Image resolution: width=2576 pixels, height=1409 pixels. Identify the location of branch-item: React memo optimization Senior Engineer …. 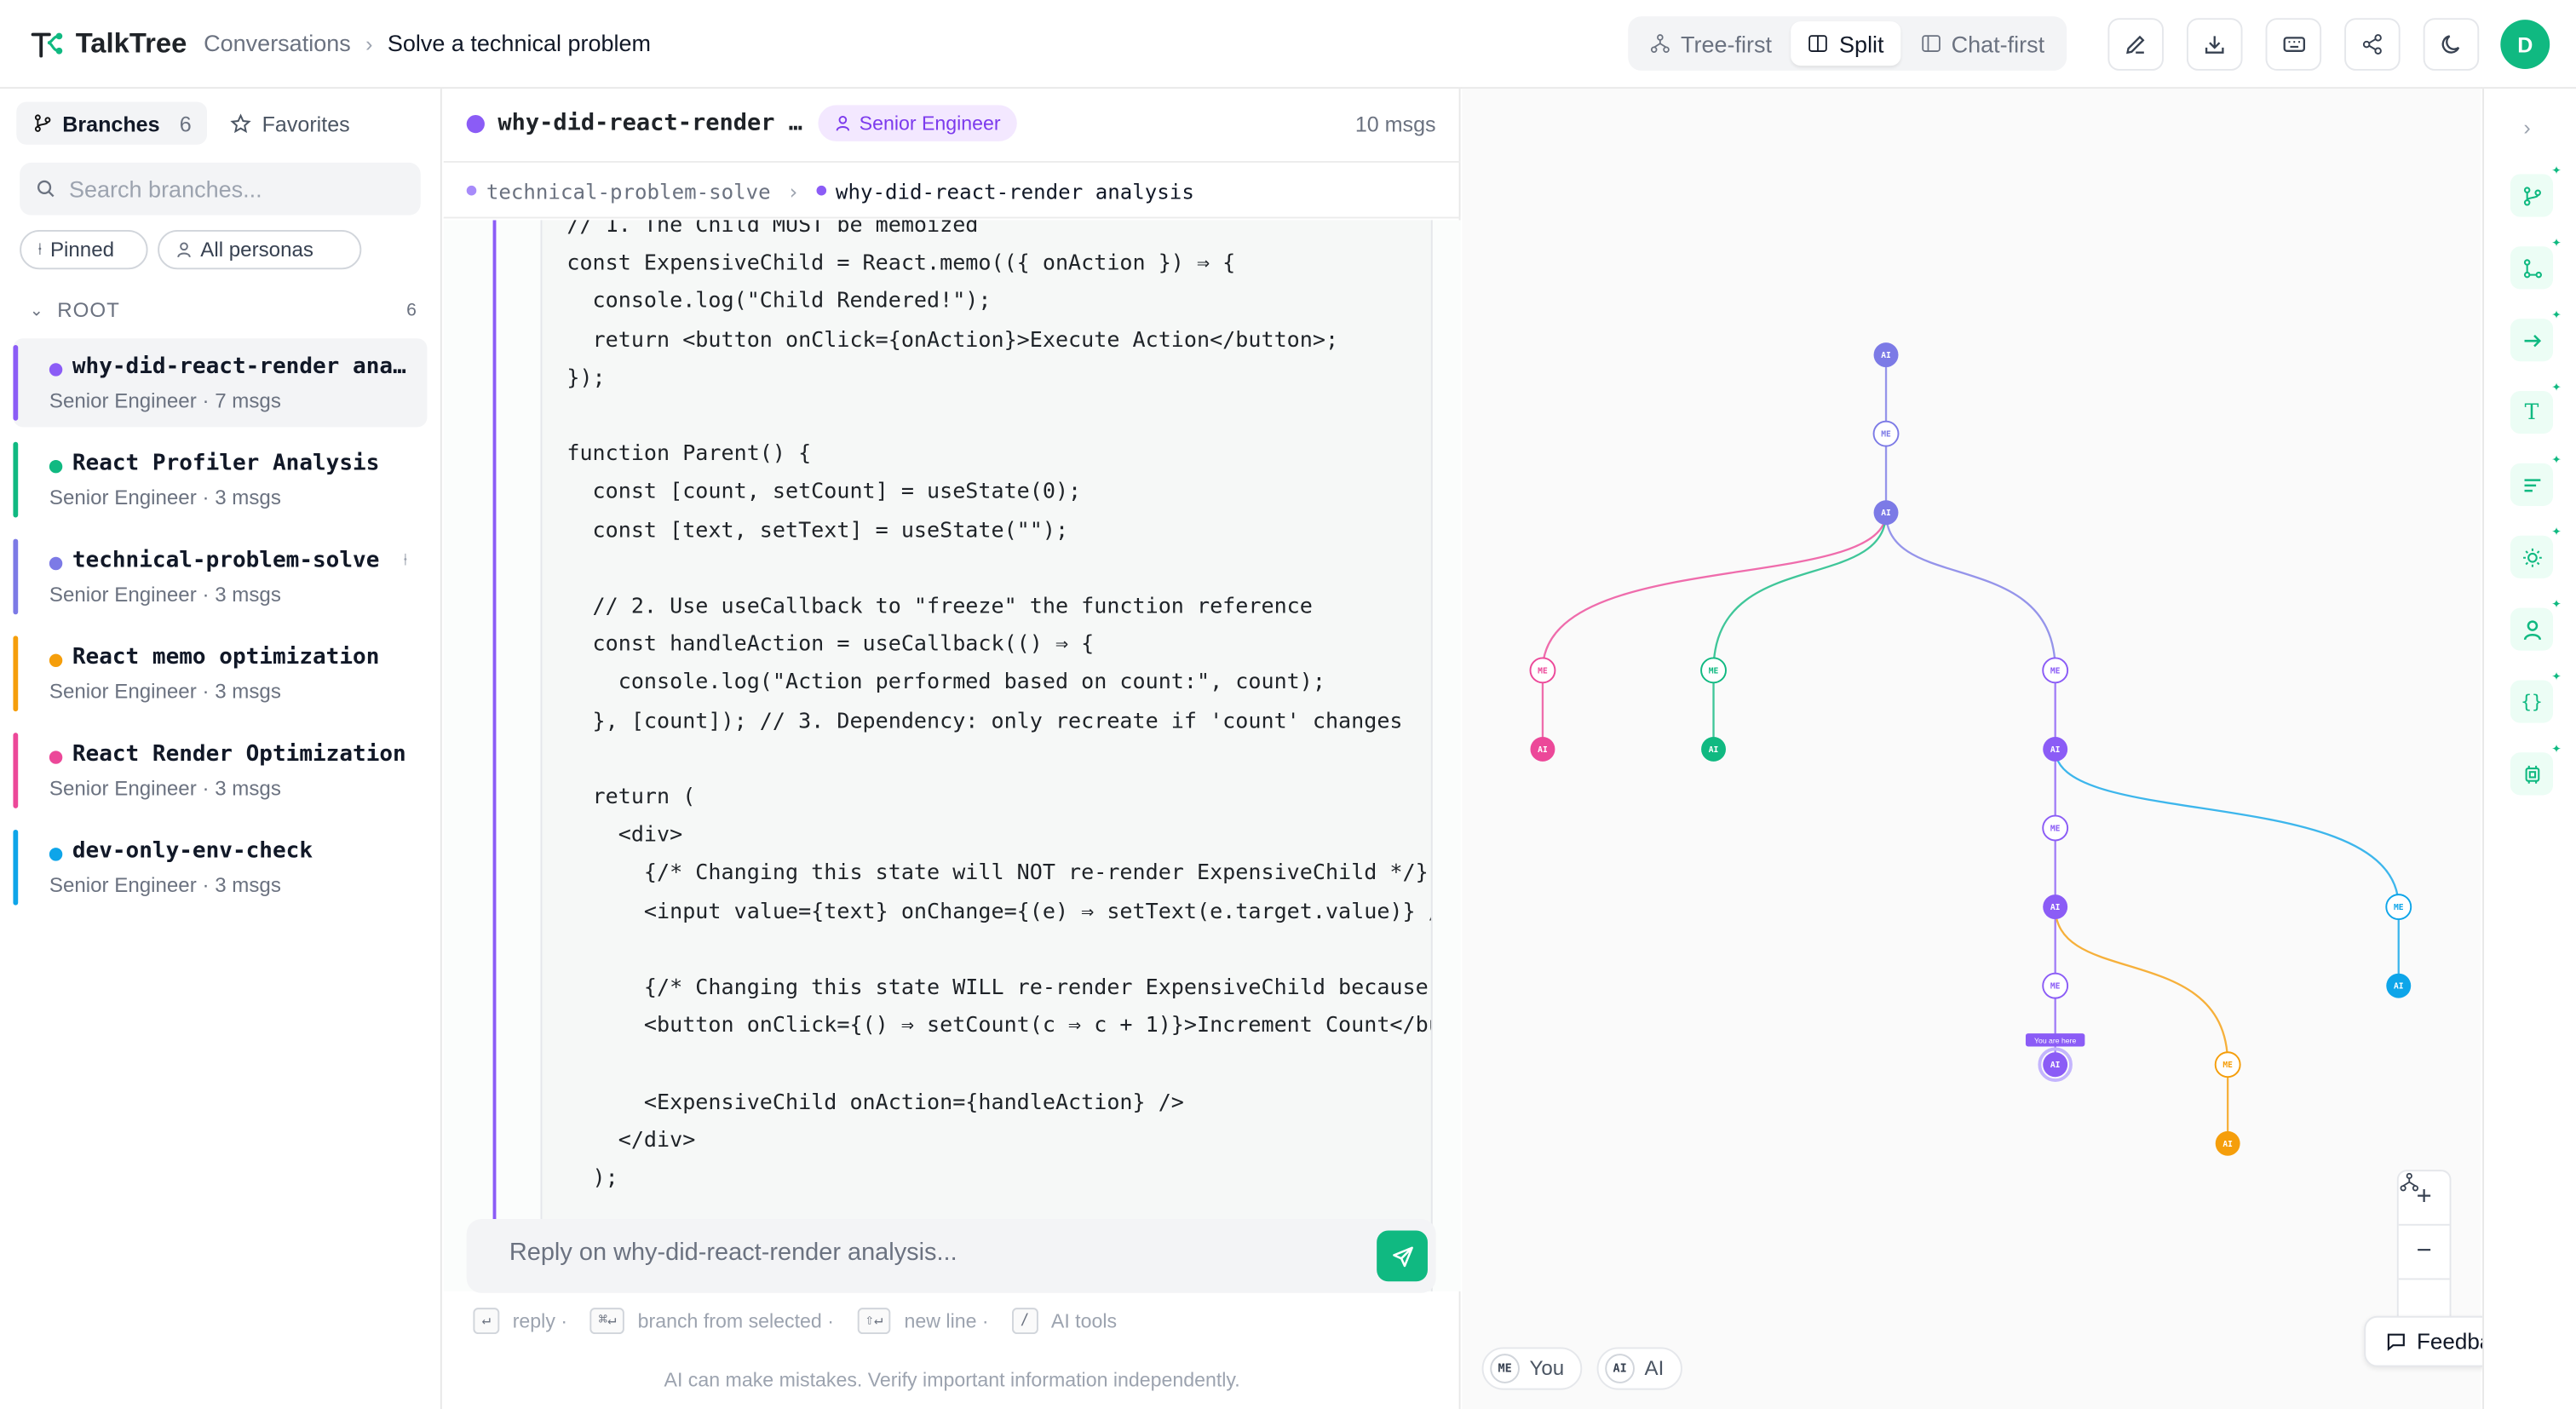
(220, 674).